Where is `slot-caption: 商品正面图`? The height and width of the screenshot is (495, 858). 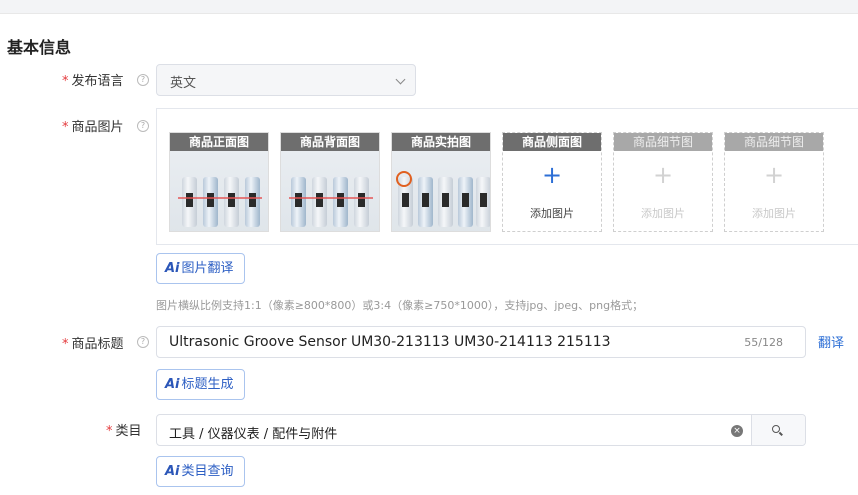
slot-caption: 商品正面图 is located at coordinates (219, 142).